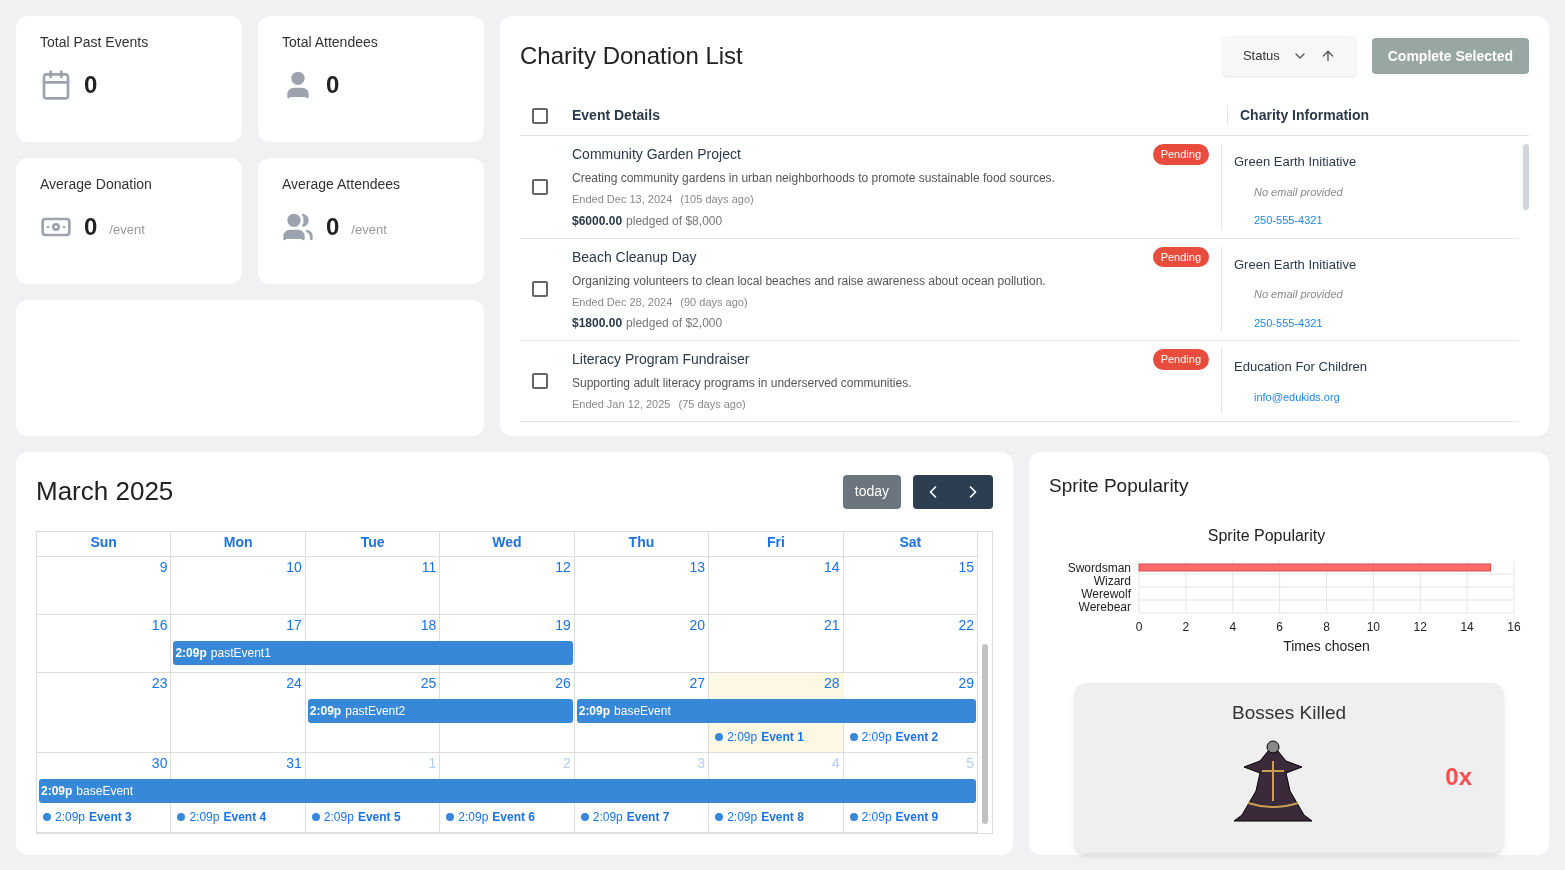 This screenshot has width=1565, height=870. Describe the element at coordinates (566, 763) in the screenshot. I see `day-number: 2` at that location.